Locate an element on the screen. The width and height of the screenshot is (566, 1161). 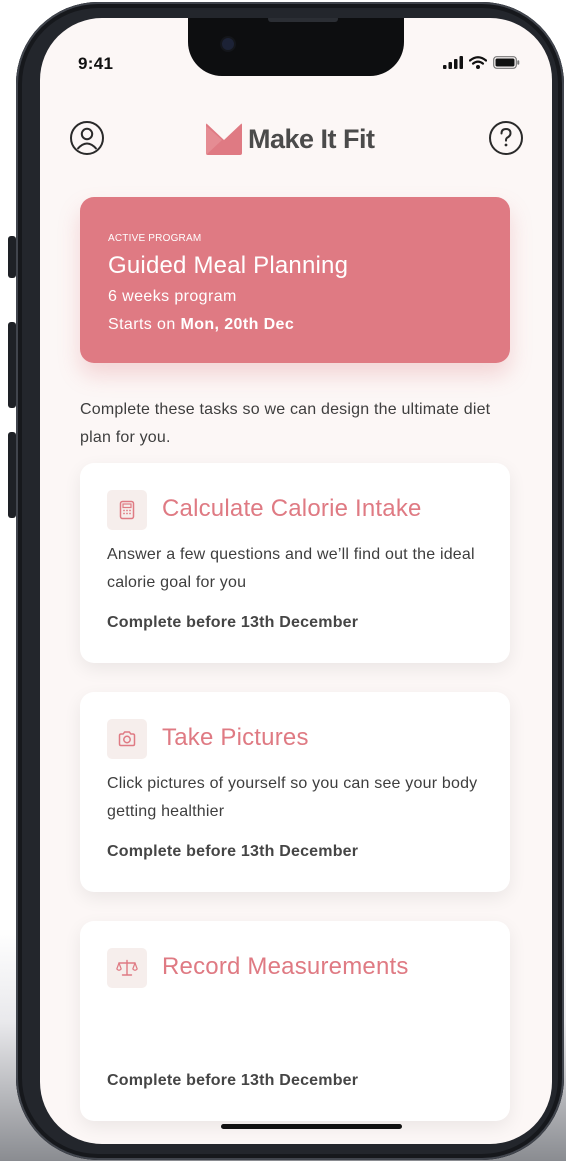
program-start-value: Mon, 20th Dec is located at coordinates (237, 324).